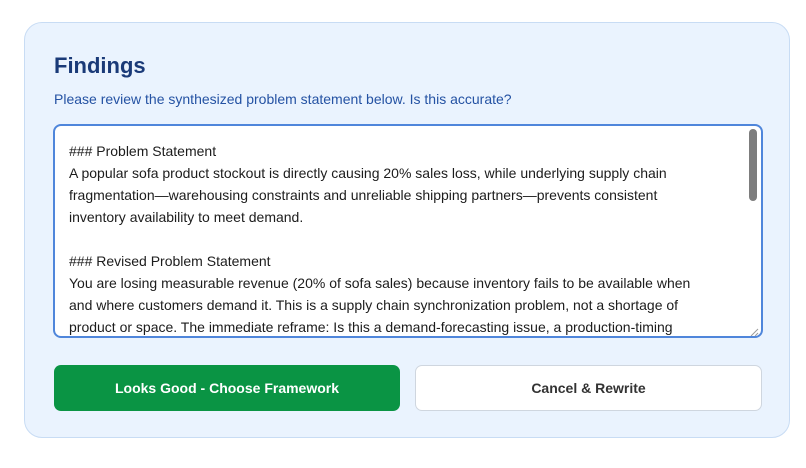  What do you see at coordinates (753, 165) in the screenshot?
I see `scrollbar-thumb` at bounding box center [753, 165].